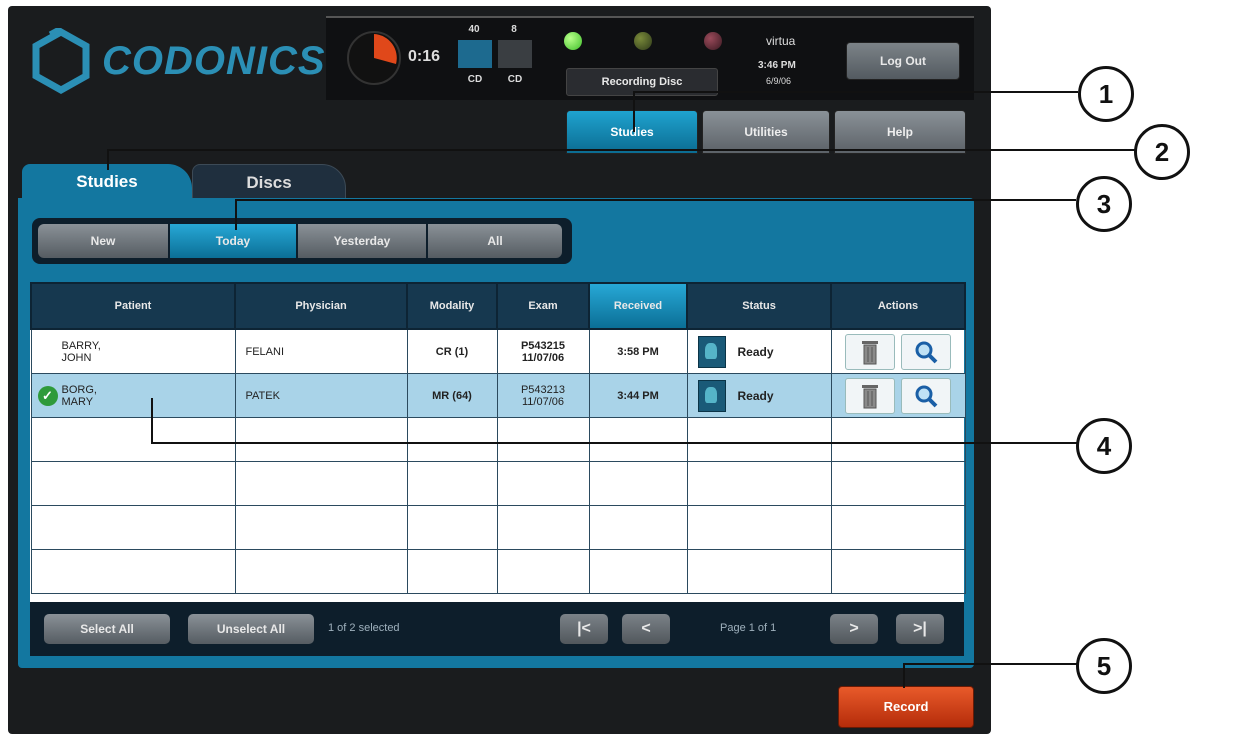 This screenshot has height=738, width=1234. What do you see at coordinates (638, 351) in the screenshot?
I see `received-cell: 3:58 PM` at bounding box center [638, 351].